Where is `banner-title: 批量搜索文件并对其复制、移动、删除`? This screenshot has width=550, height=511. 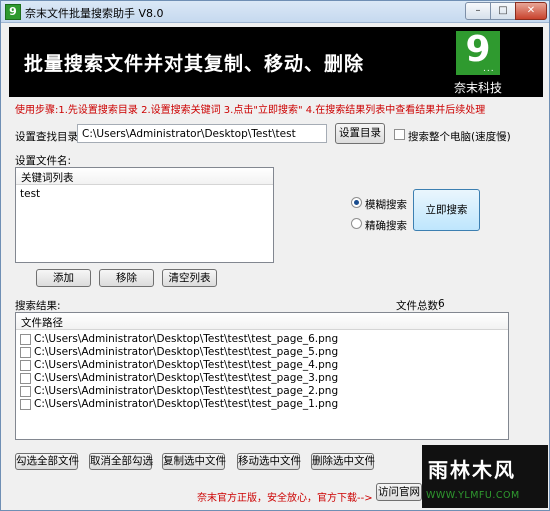 banner-title: 批量搜索文件并对其复制、移动、删除 is located at coordinates (194, 64).